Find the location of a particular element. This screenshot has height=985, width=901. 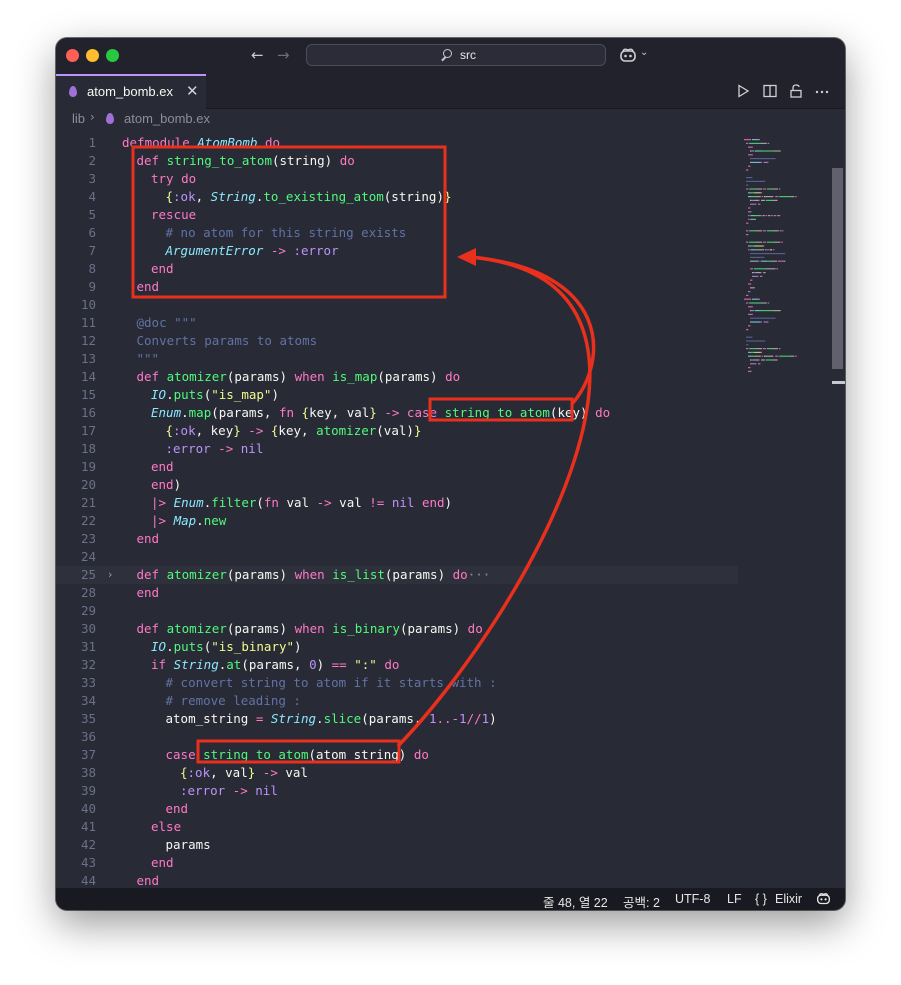

more-icon is located at coordinates (822, 91).